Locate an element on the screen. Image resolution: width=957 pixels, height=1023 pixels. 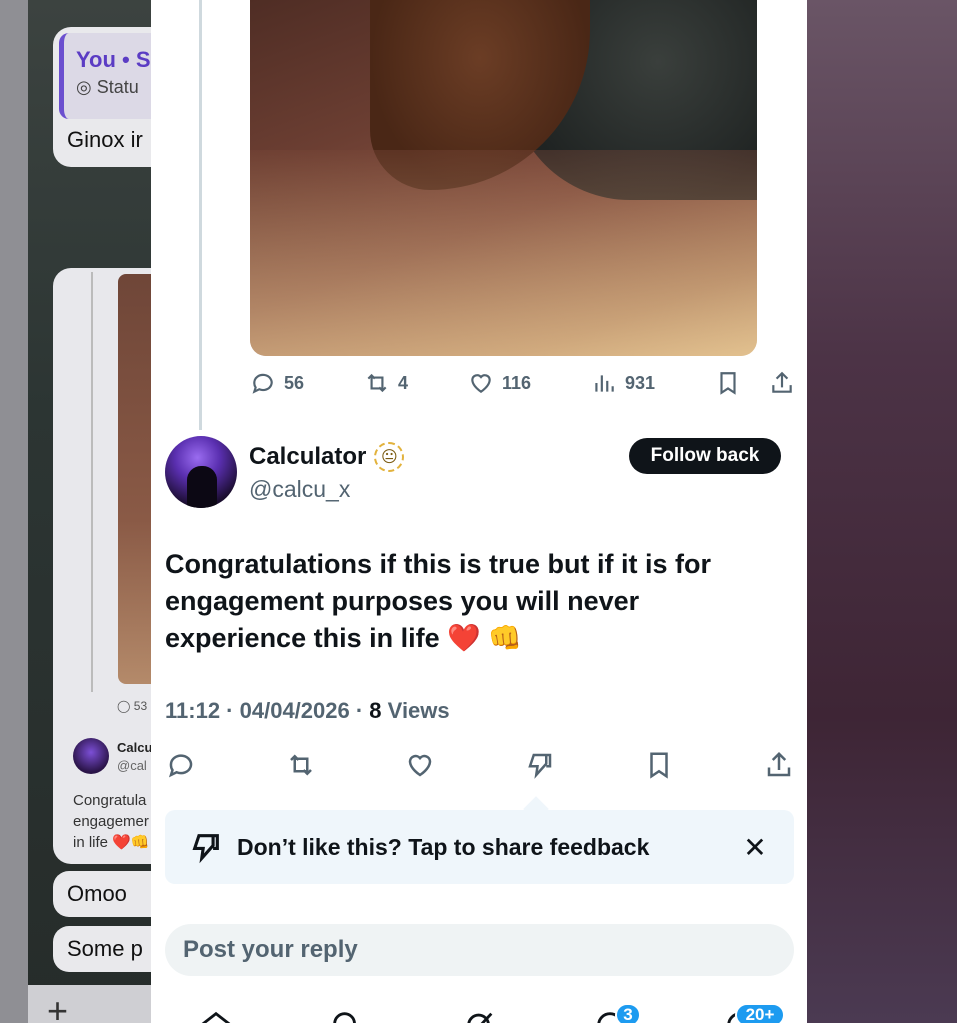
author-name-row: Calculator 😐 is located at coordinates (327, 457).